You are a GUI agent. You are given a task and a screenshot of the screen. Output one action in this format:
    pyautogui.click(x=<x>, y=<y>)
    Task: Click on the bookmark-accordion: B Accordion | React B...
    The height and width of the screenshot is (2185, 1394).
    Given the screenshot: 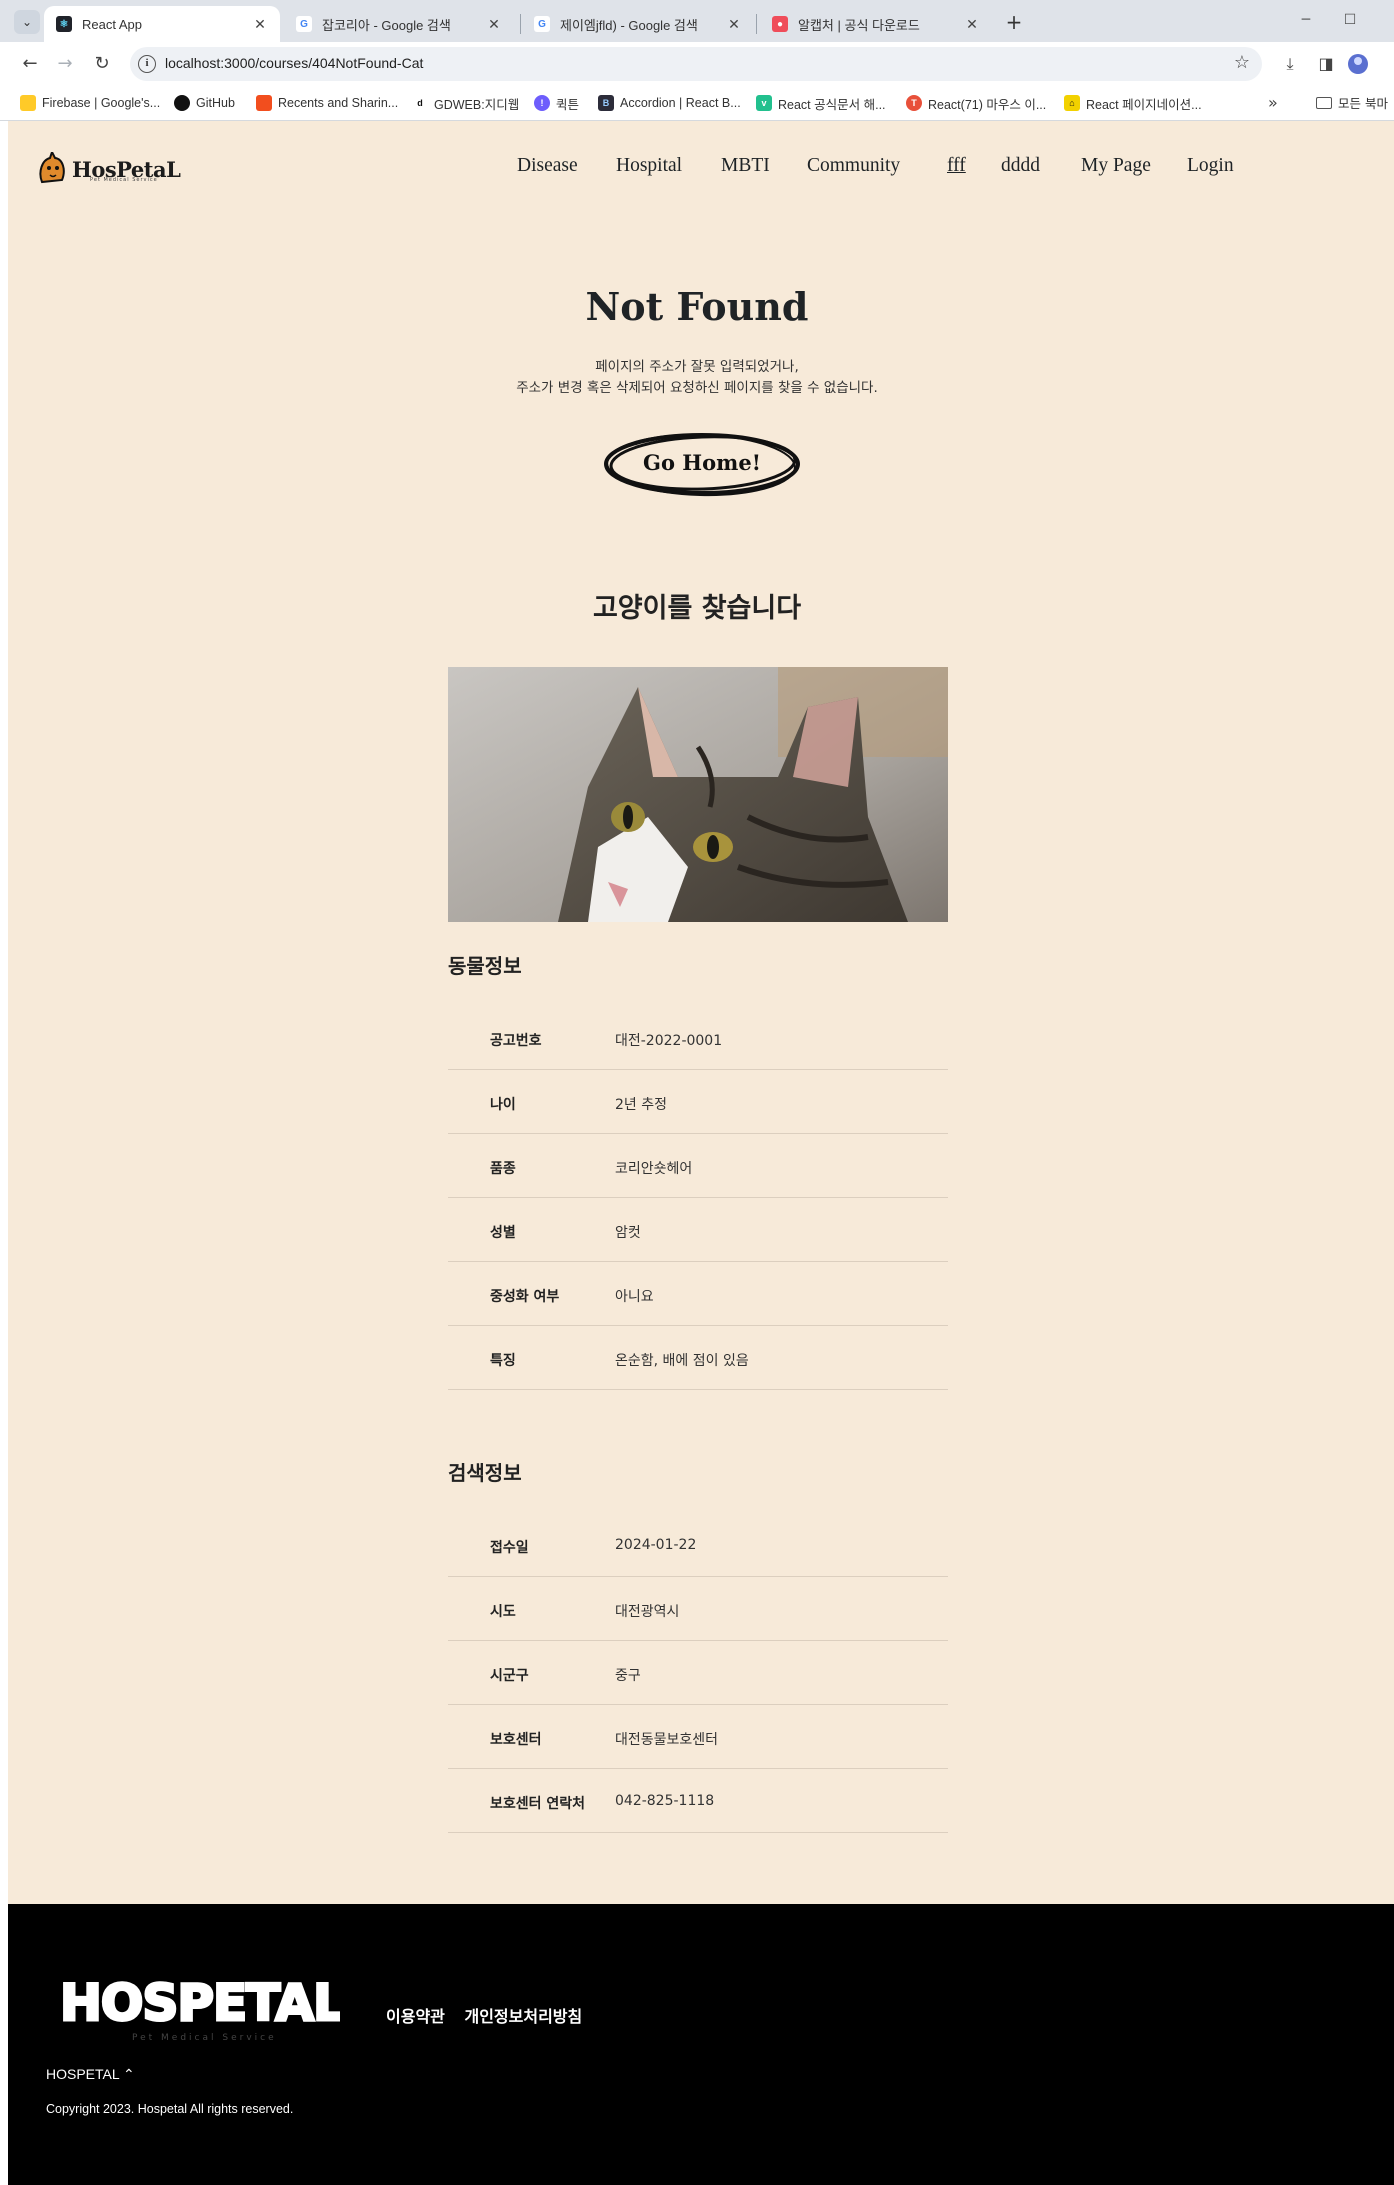 What is the action you would take?
    pyautogui.click(x=669, y=103)
    